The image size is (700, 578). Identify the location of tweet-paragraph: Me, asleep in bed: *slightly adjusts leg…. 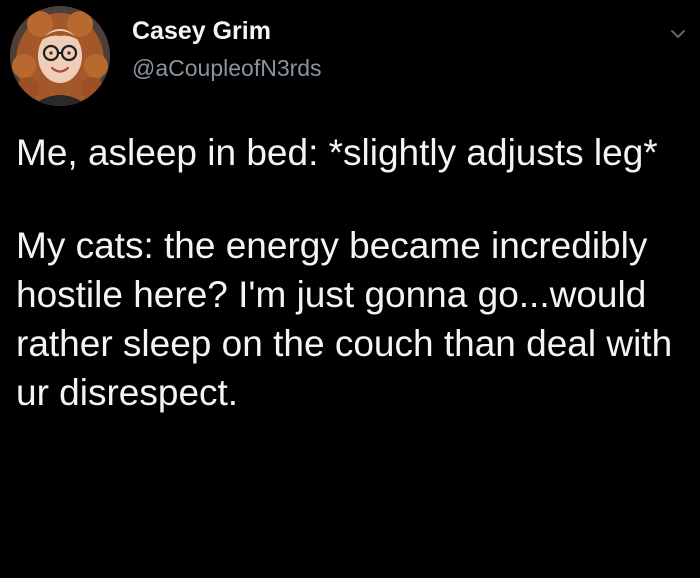
(337, 152).